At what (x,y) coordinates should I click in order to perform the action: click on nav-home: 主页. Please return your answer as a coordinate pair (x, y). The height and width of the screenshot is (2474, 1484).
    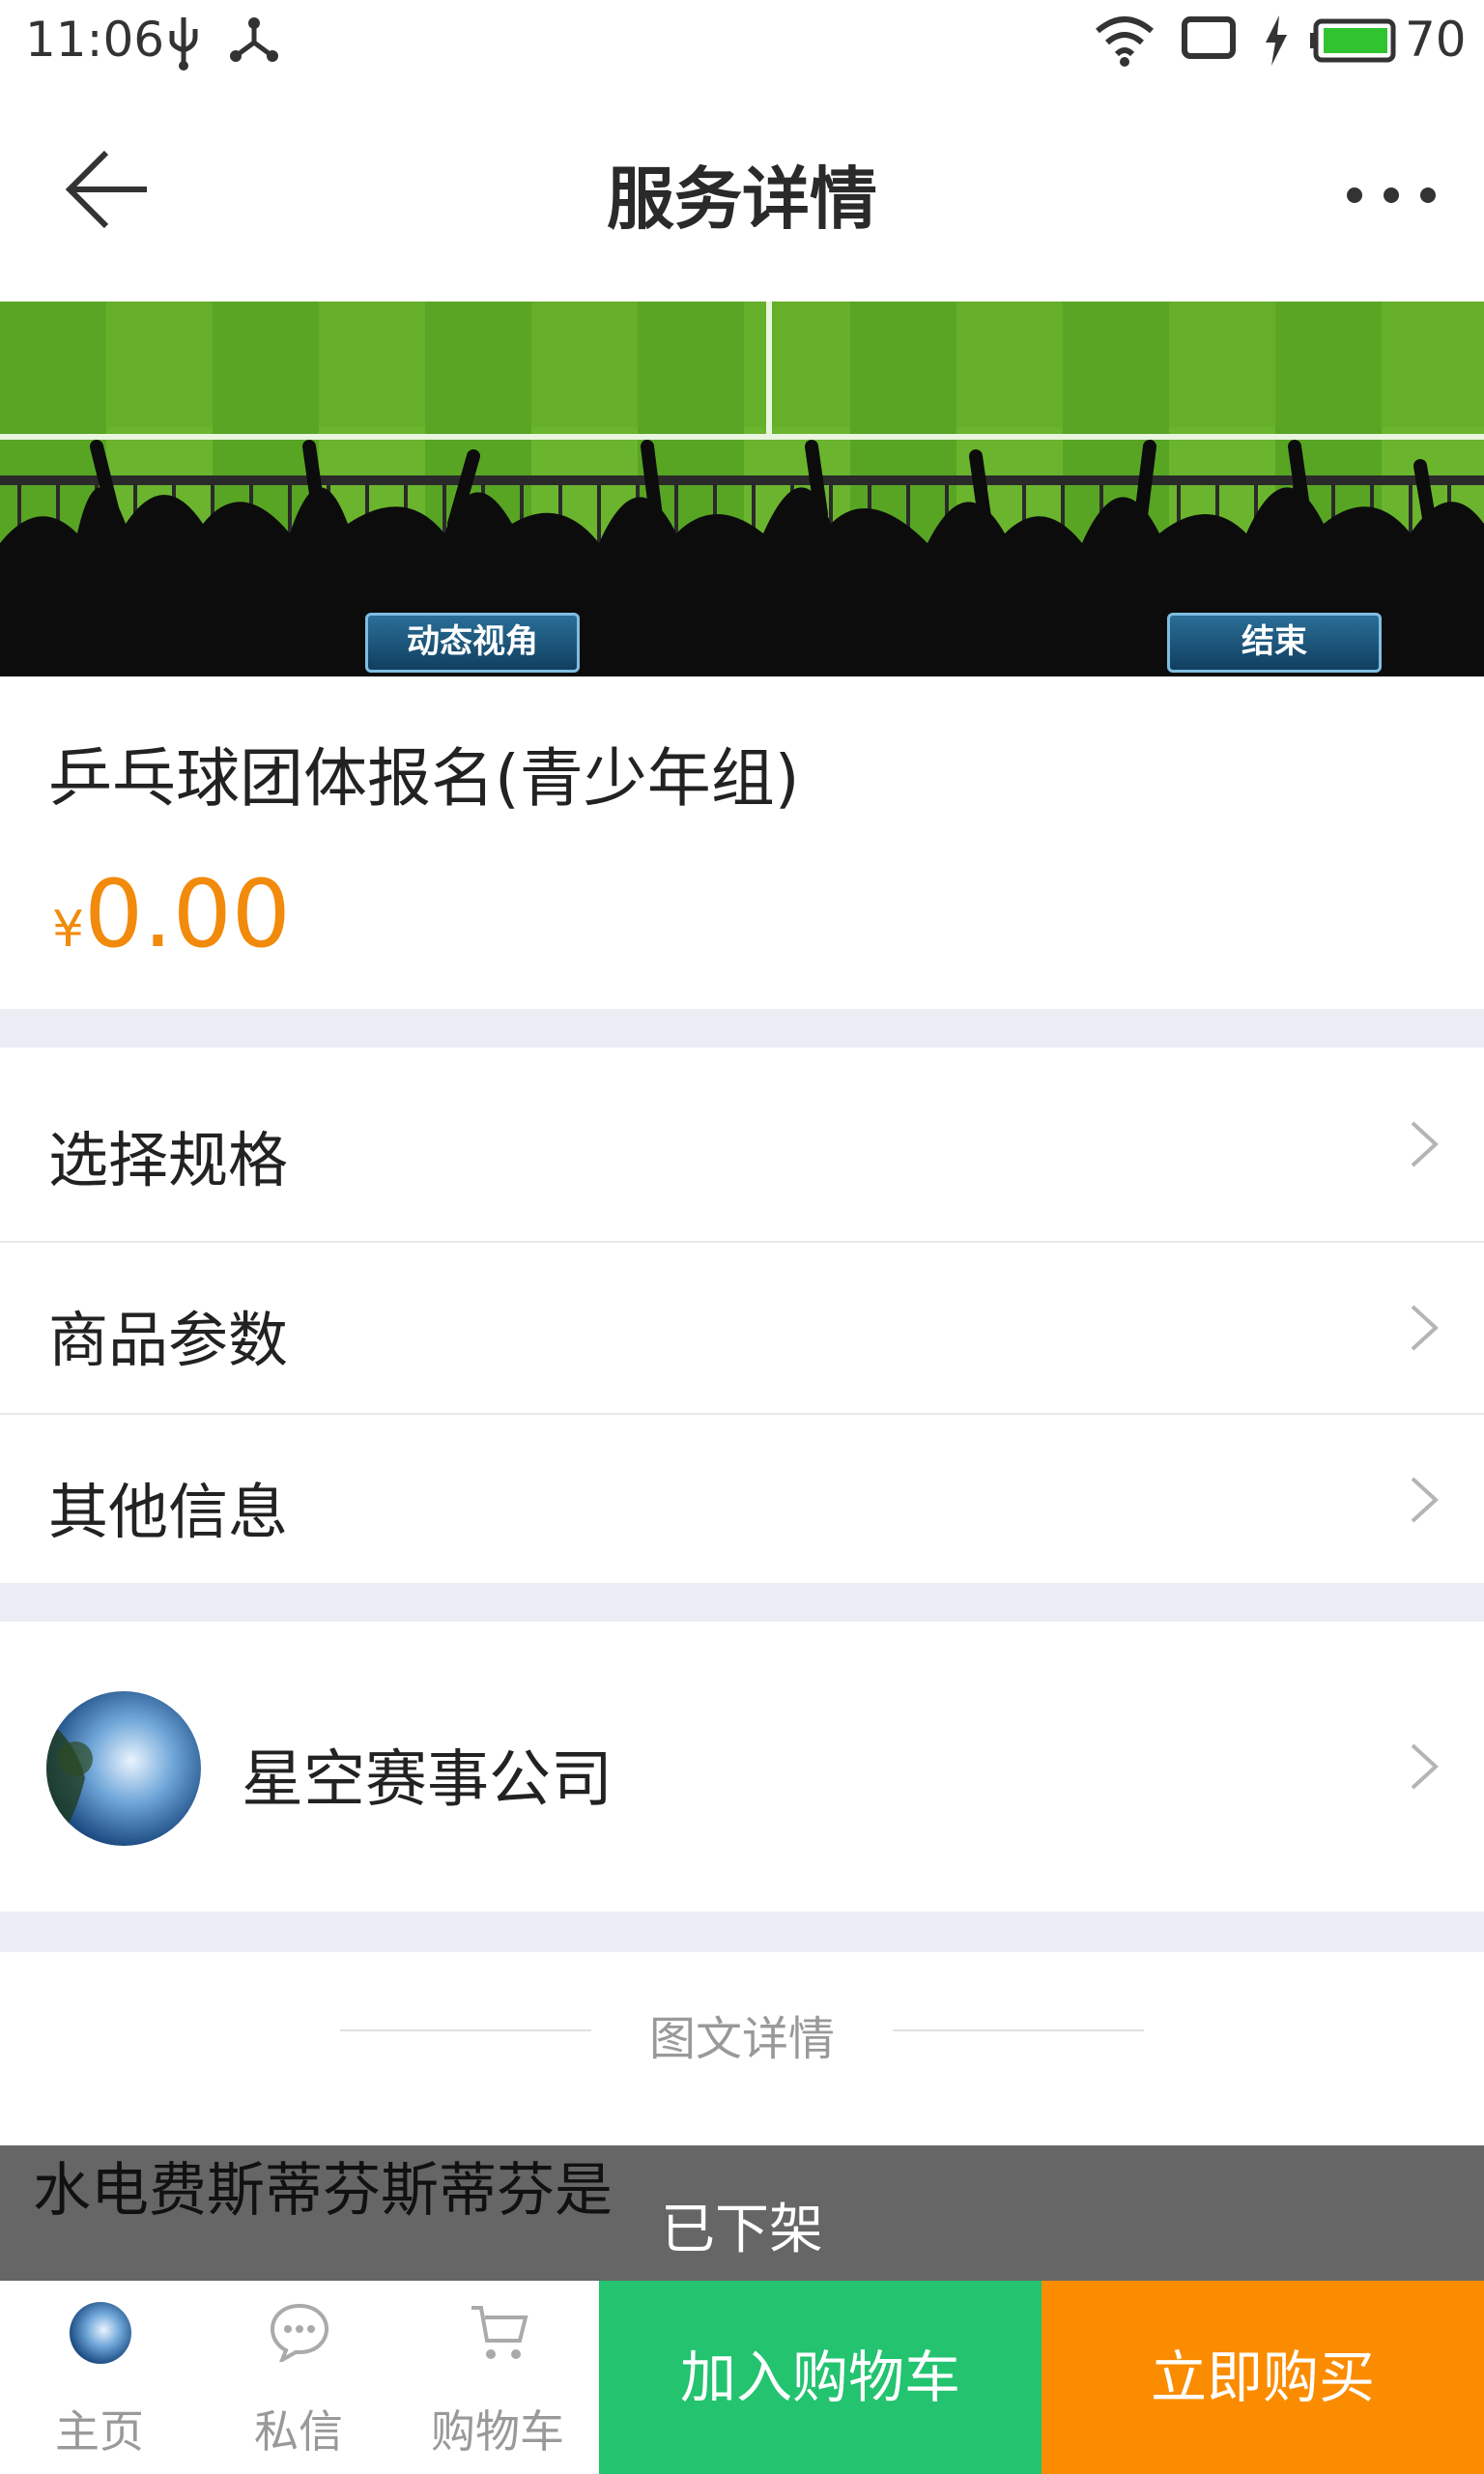
    Looking at the image, I should click on (100, 2378).